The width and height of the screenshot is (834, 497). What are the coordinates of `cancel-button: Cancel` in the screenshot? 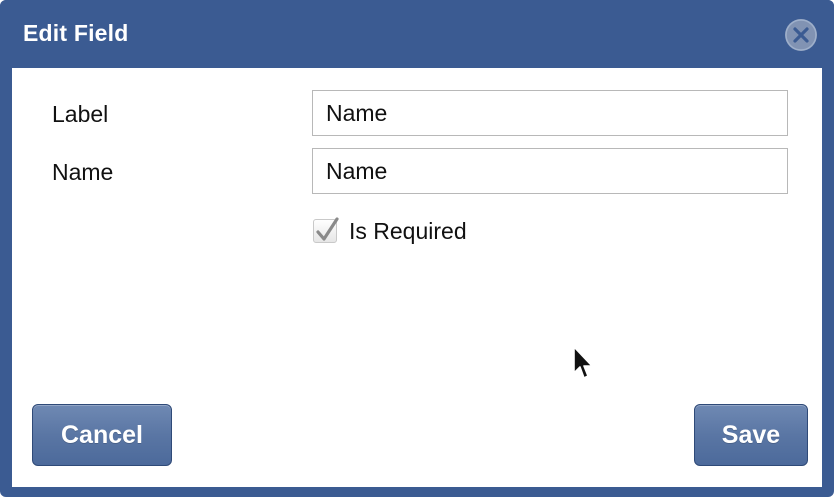 It's located at (102, 435).